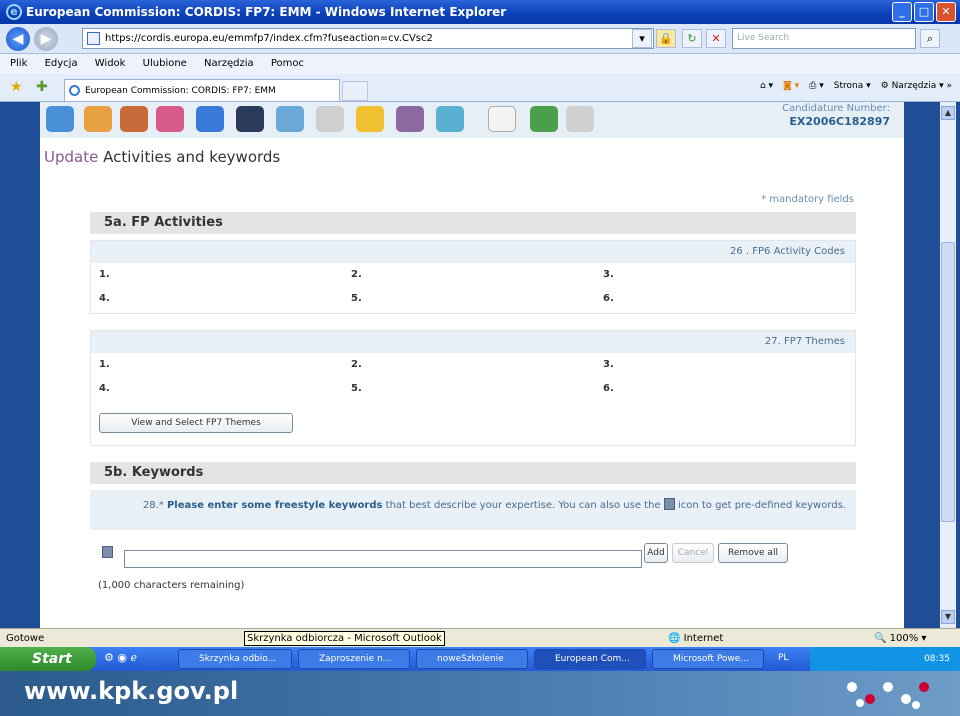 The height and width of the screenshot is (716, 960). I want to click on search-icon: ⌕, so click(930, 38).